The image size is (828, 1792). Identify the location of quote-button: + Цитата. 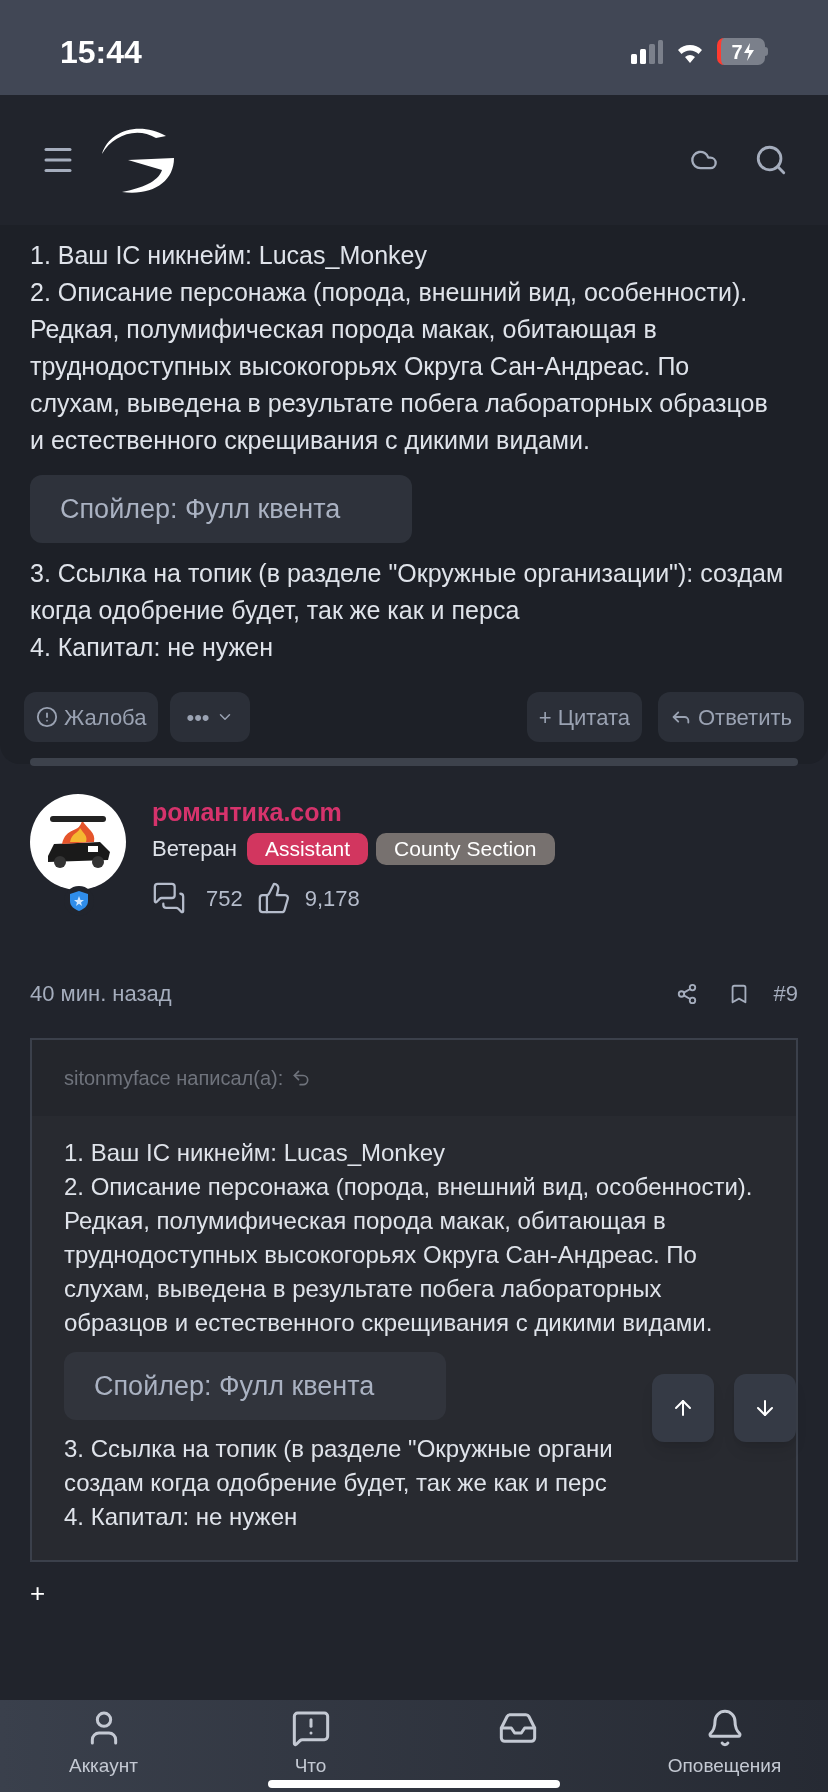
(584, 717).